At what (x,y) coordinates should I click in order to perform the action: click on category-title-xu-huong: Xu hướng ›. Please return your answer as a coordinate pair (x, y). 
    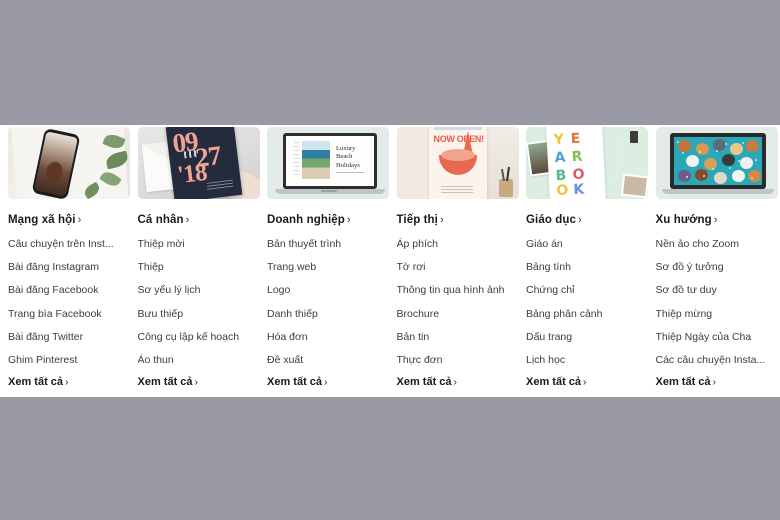
    Looking at the image, I should click on (714, 220).